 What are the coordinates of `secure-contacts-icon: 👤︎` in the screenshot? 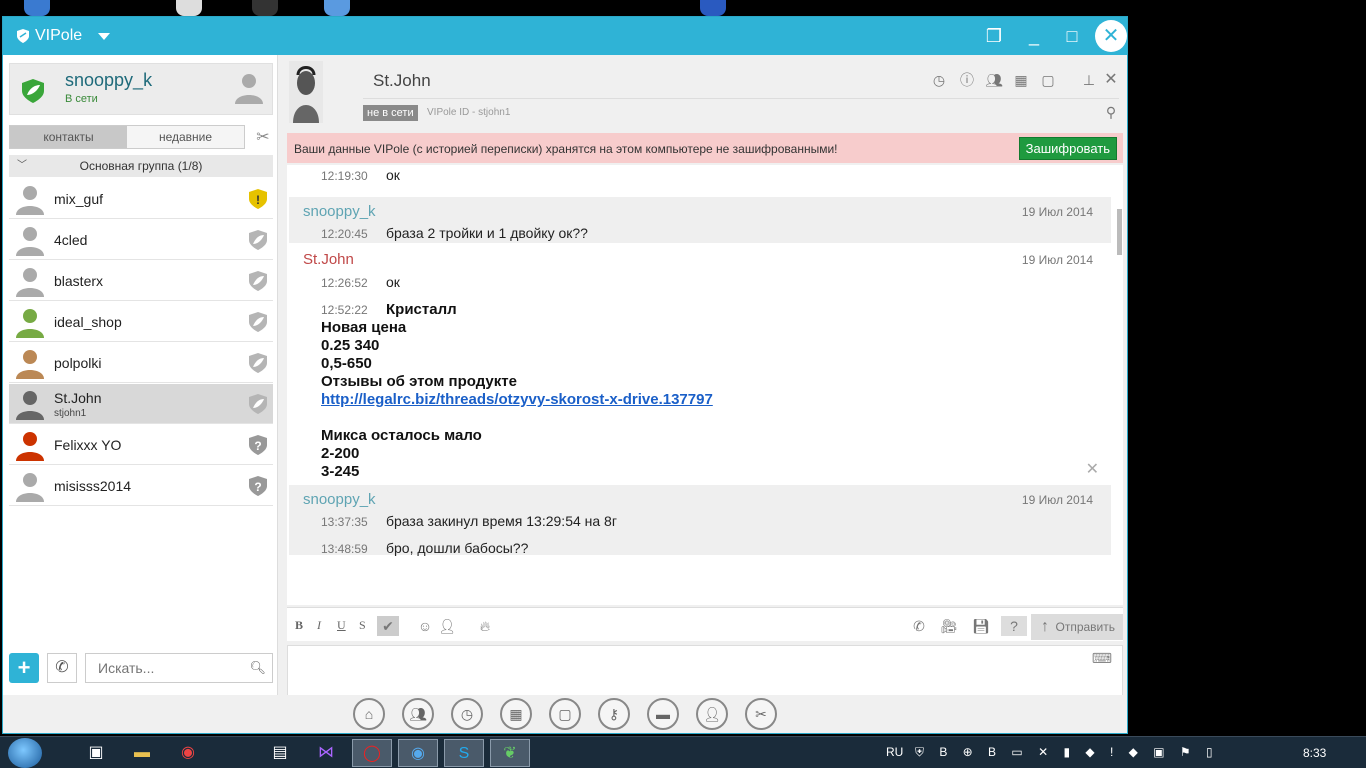 It's located at (712, 714).